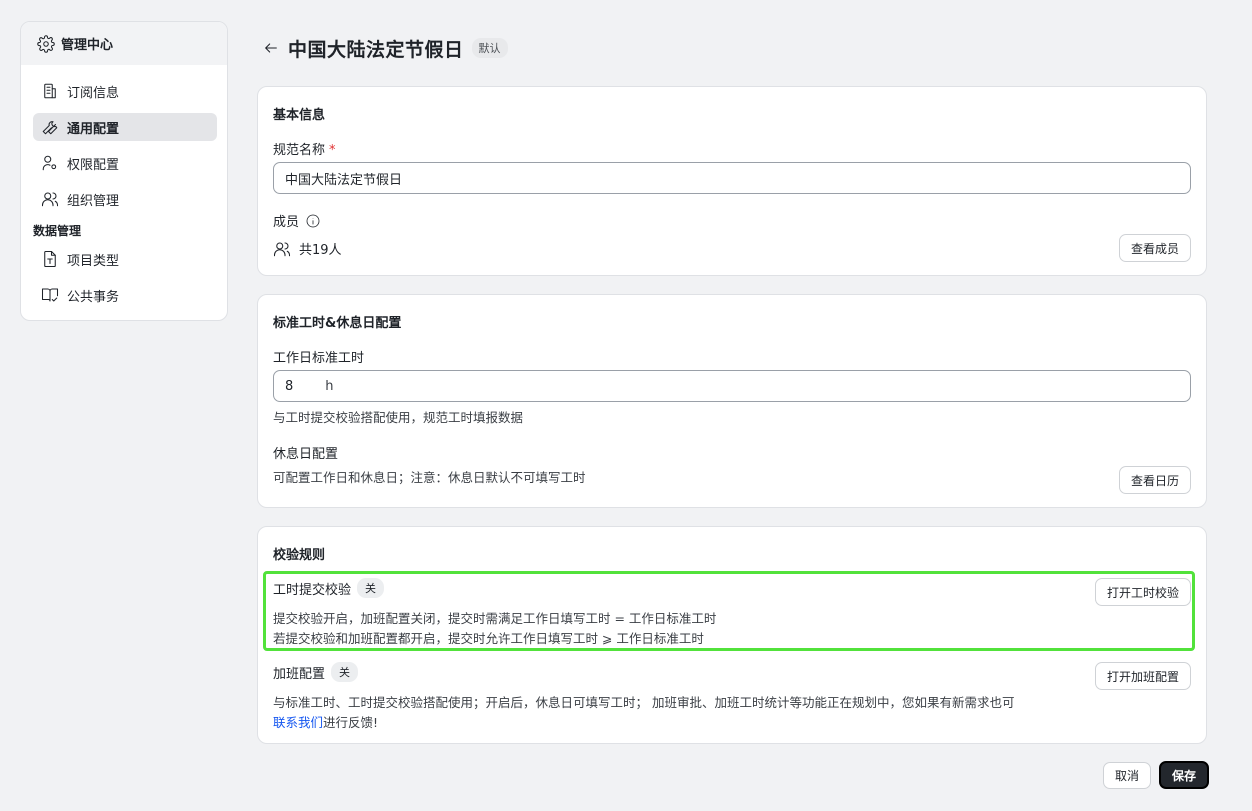 This screenshot has width=1252, height=811. I want to click on required-mark: *, so click(332, 150).